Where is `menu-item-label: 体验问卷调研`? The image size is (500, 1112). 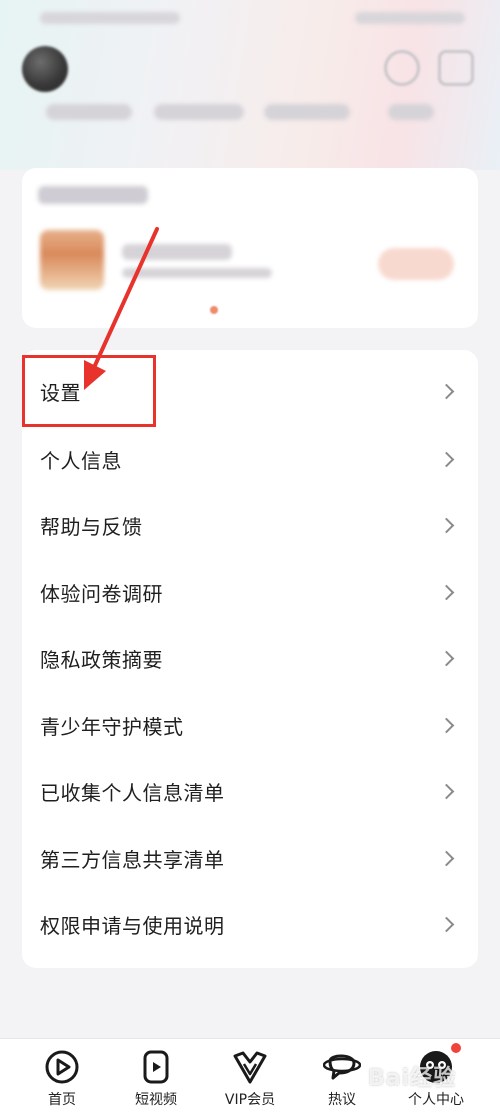
menu-item-label: 体验问卷调研 is located at coordinates (101, 593).